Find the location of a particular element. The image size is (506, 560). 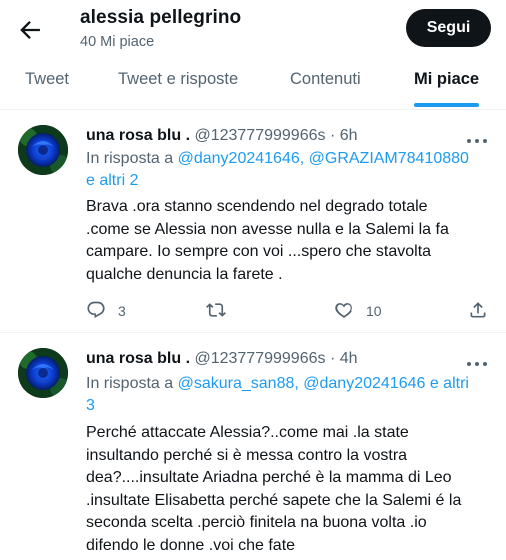

reply-more-link: 3 is located at coordinates (90, 405).